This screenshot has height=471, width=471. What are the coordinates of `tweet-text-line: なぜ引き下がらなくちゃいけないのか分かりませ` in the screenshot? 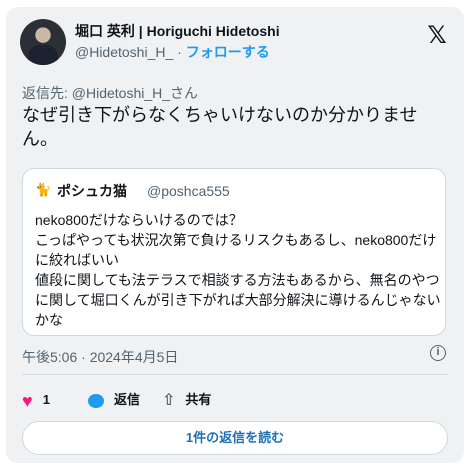 It's located at (220, 115).